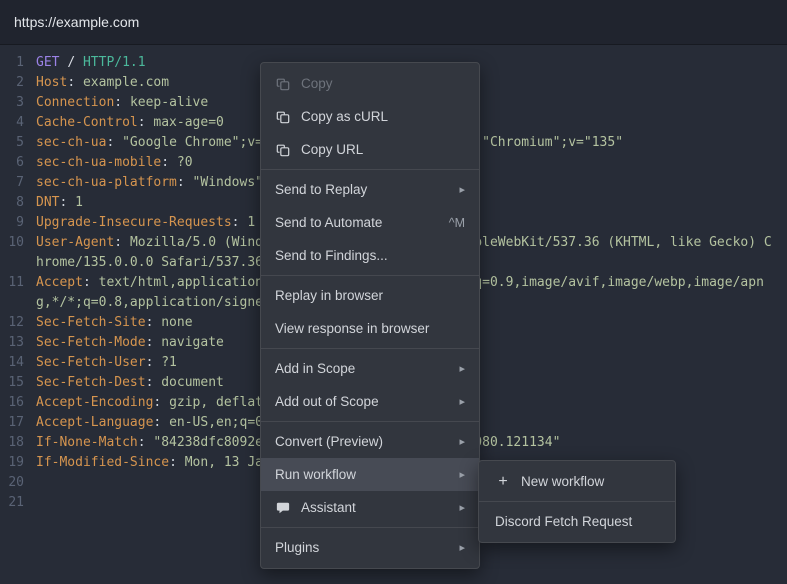  I want to click on line-number: 10, so click(16, 242).